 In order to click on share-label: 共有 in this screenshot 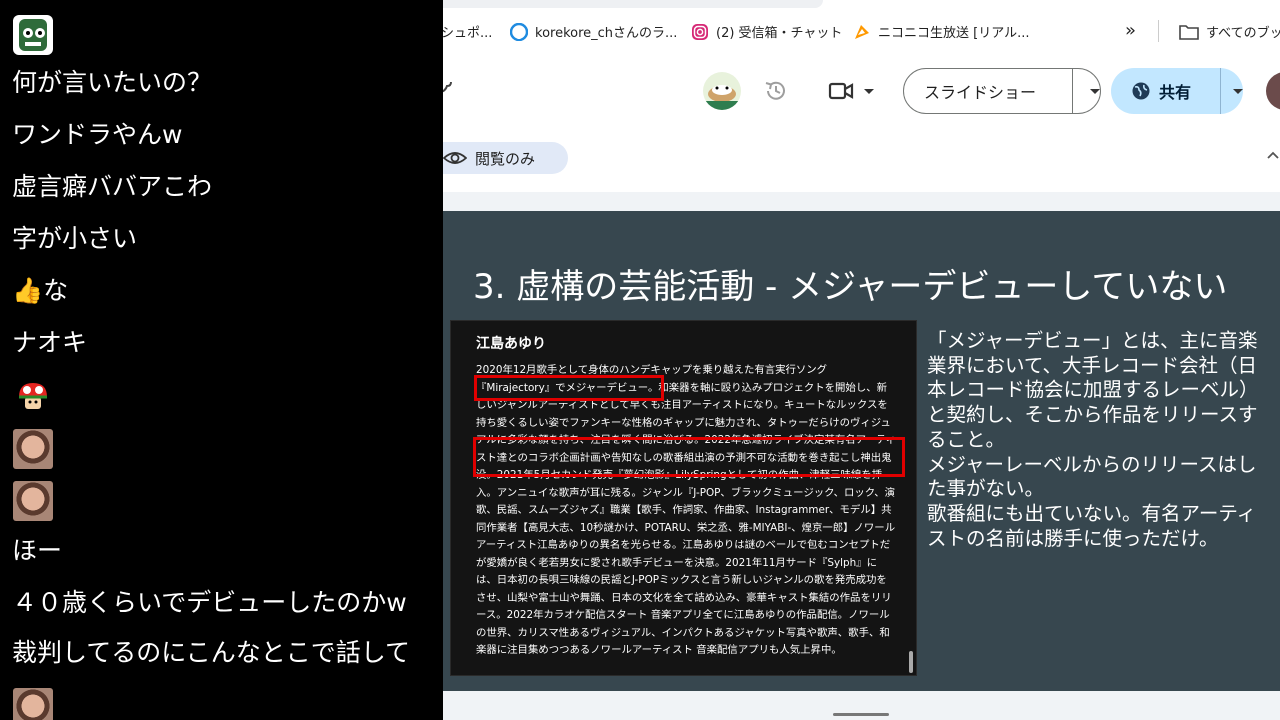, I will do `click(1175, 92)`.